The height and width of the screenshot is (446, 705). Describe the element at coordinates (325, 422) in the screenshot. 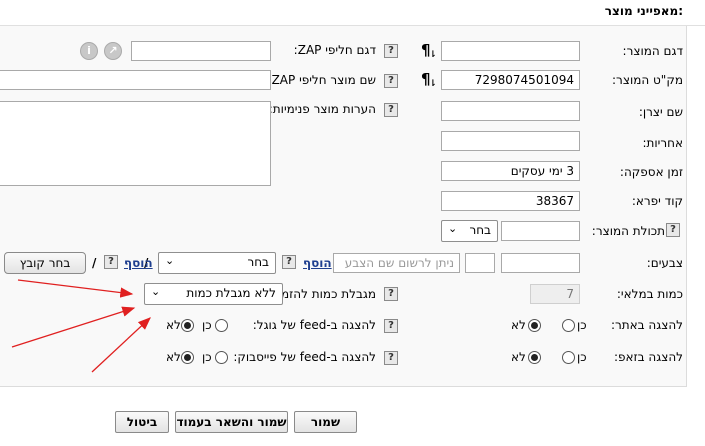

I see `save-button: שמור` at that location.